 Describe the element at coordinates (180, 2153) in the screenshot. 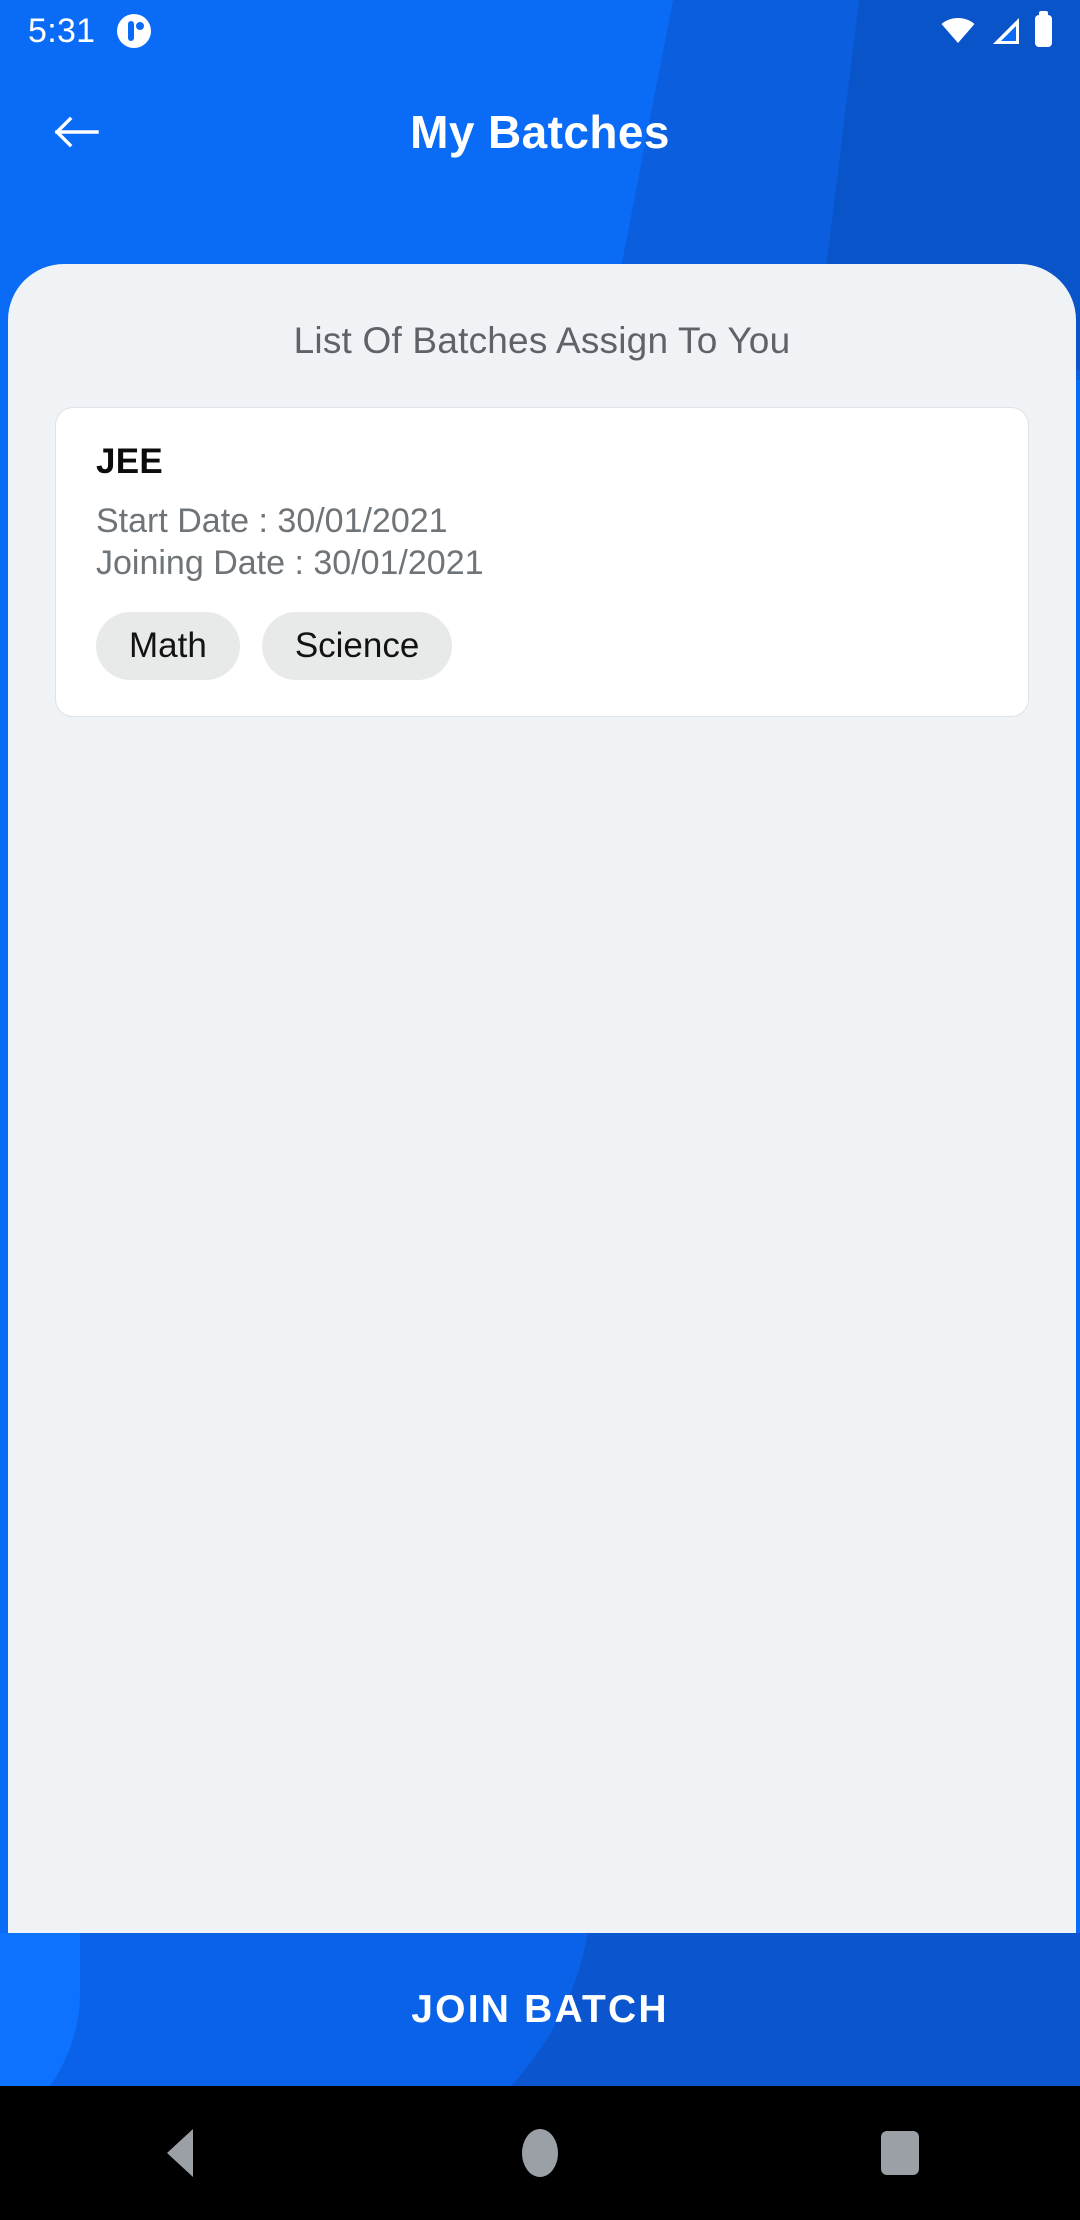

I see `nav-back-icon` at that location.